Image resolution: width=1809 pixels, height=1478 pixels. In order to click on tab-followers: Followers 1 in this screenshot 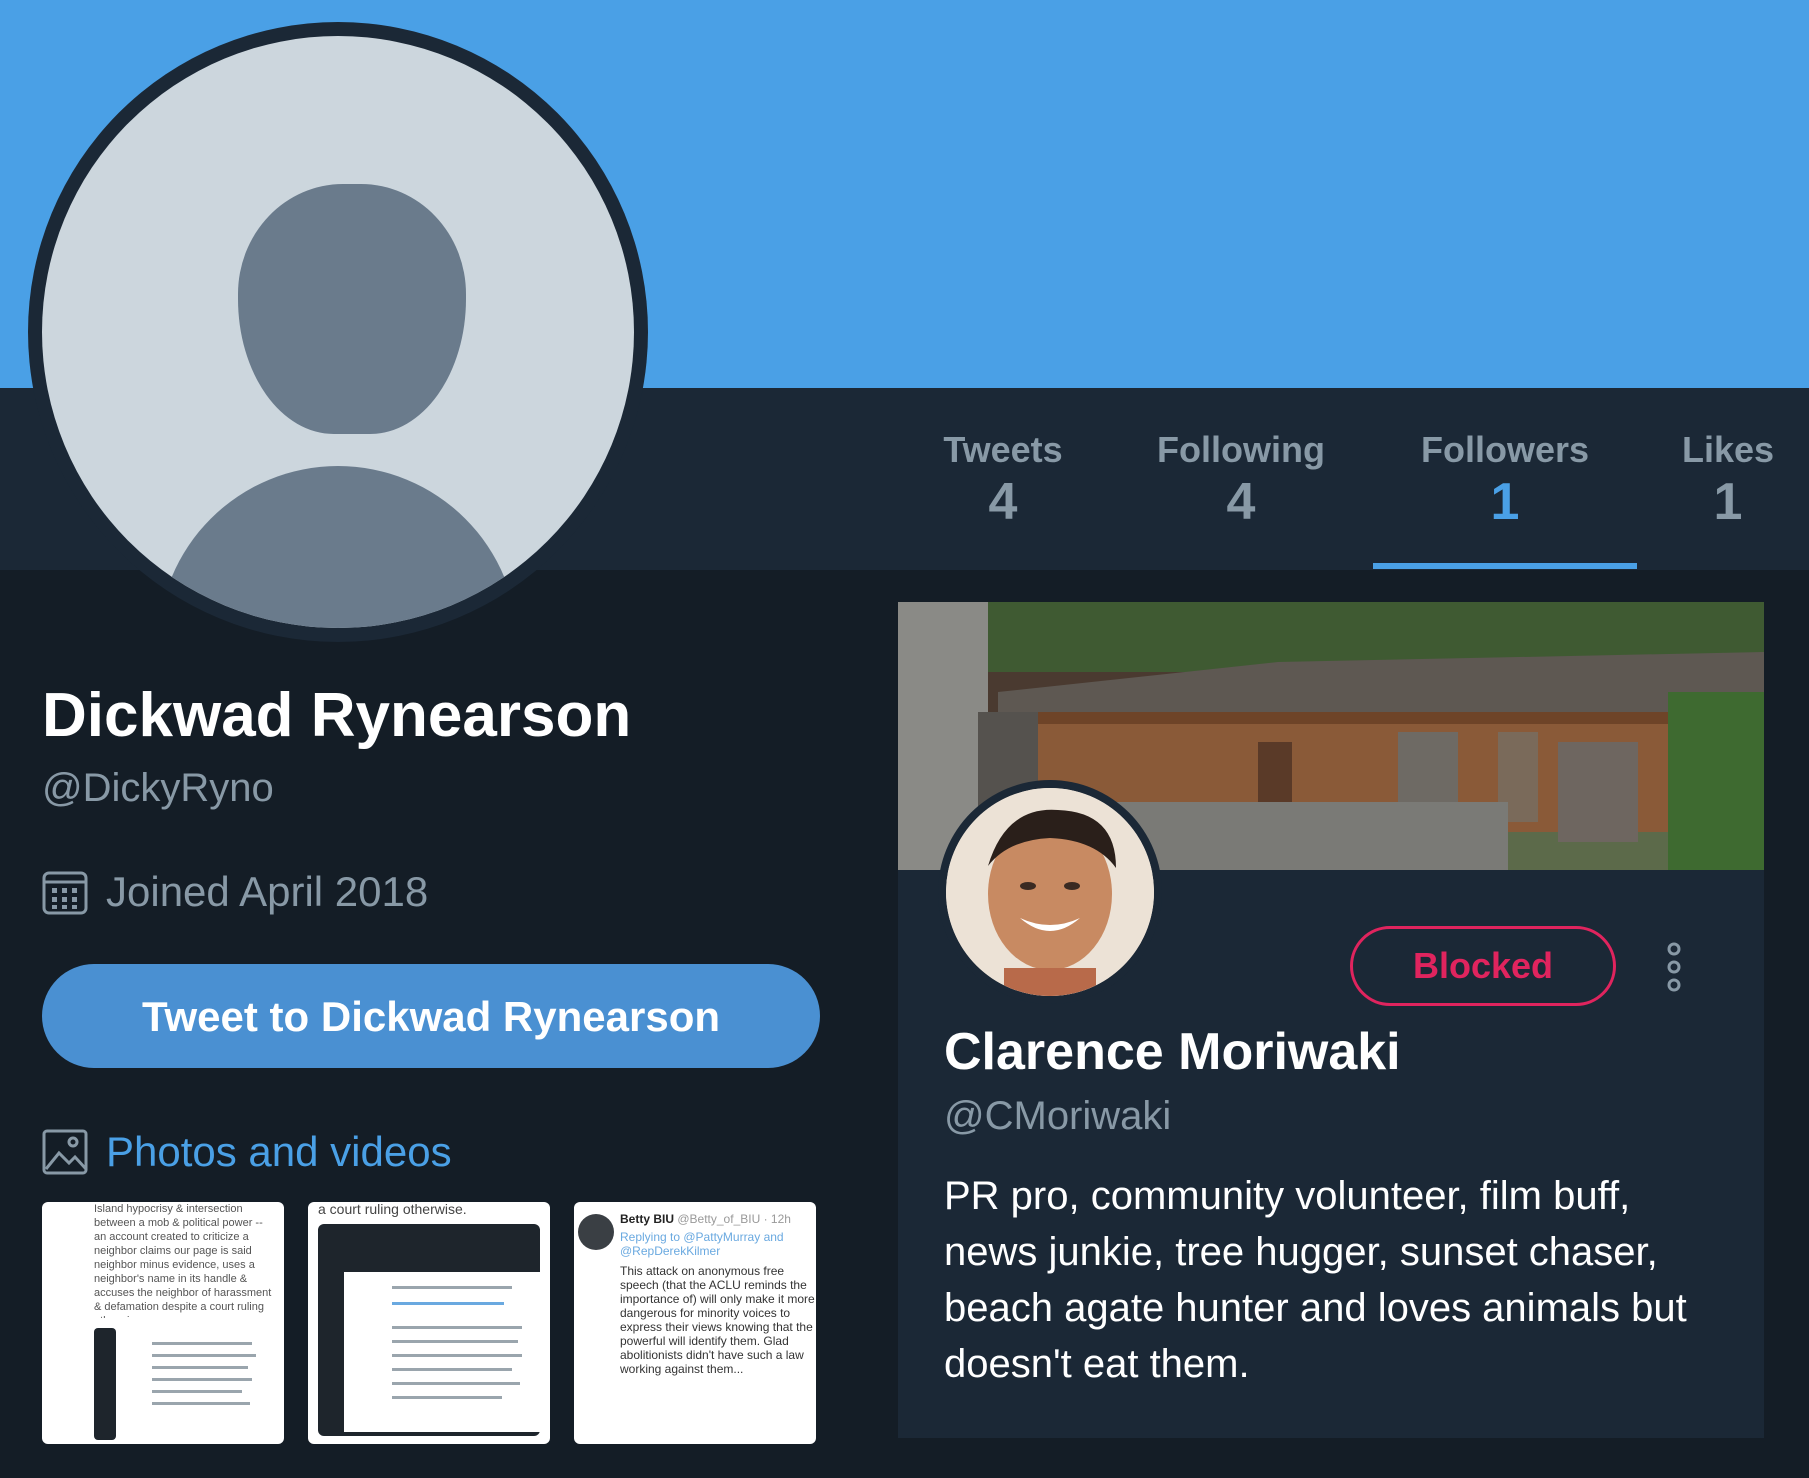, I will do `click(1505, 481)`.